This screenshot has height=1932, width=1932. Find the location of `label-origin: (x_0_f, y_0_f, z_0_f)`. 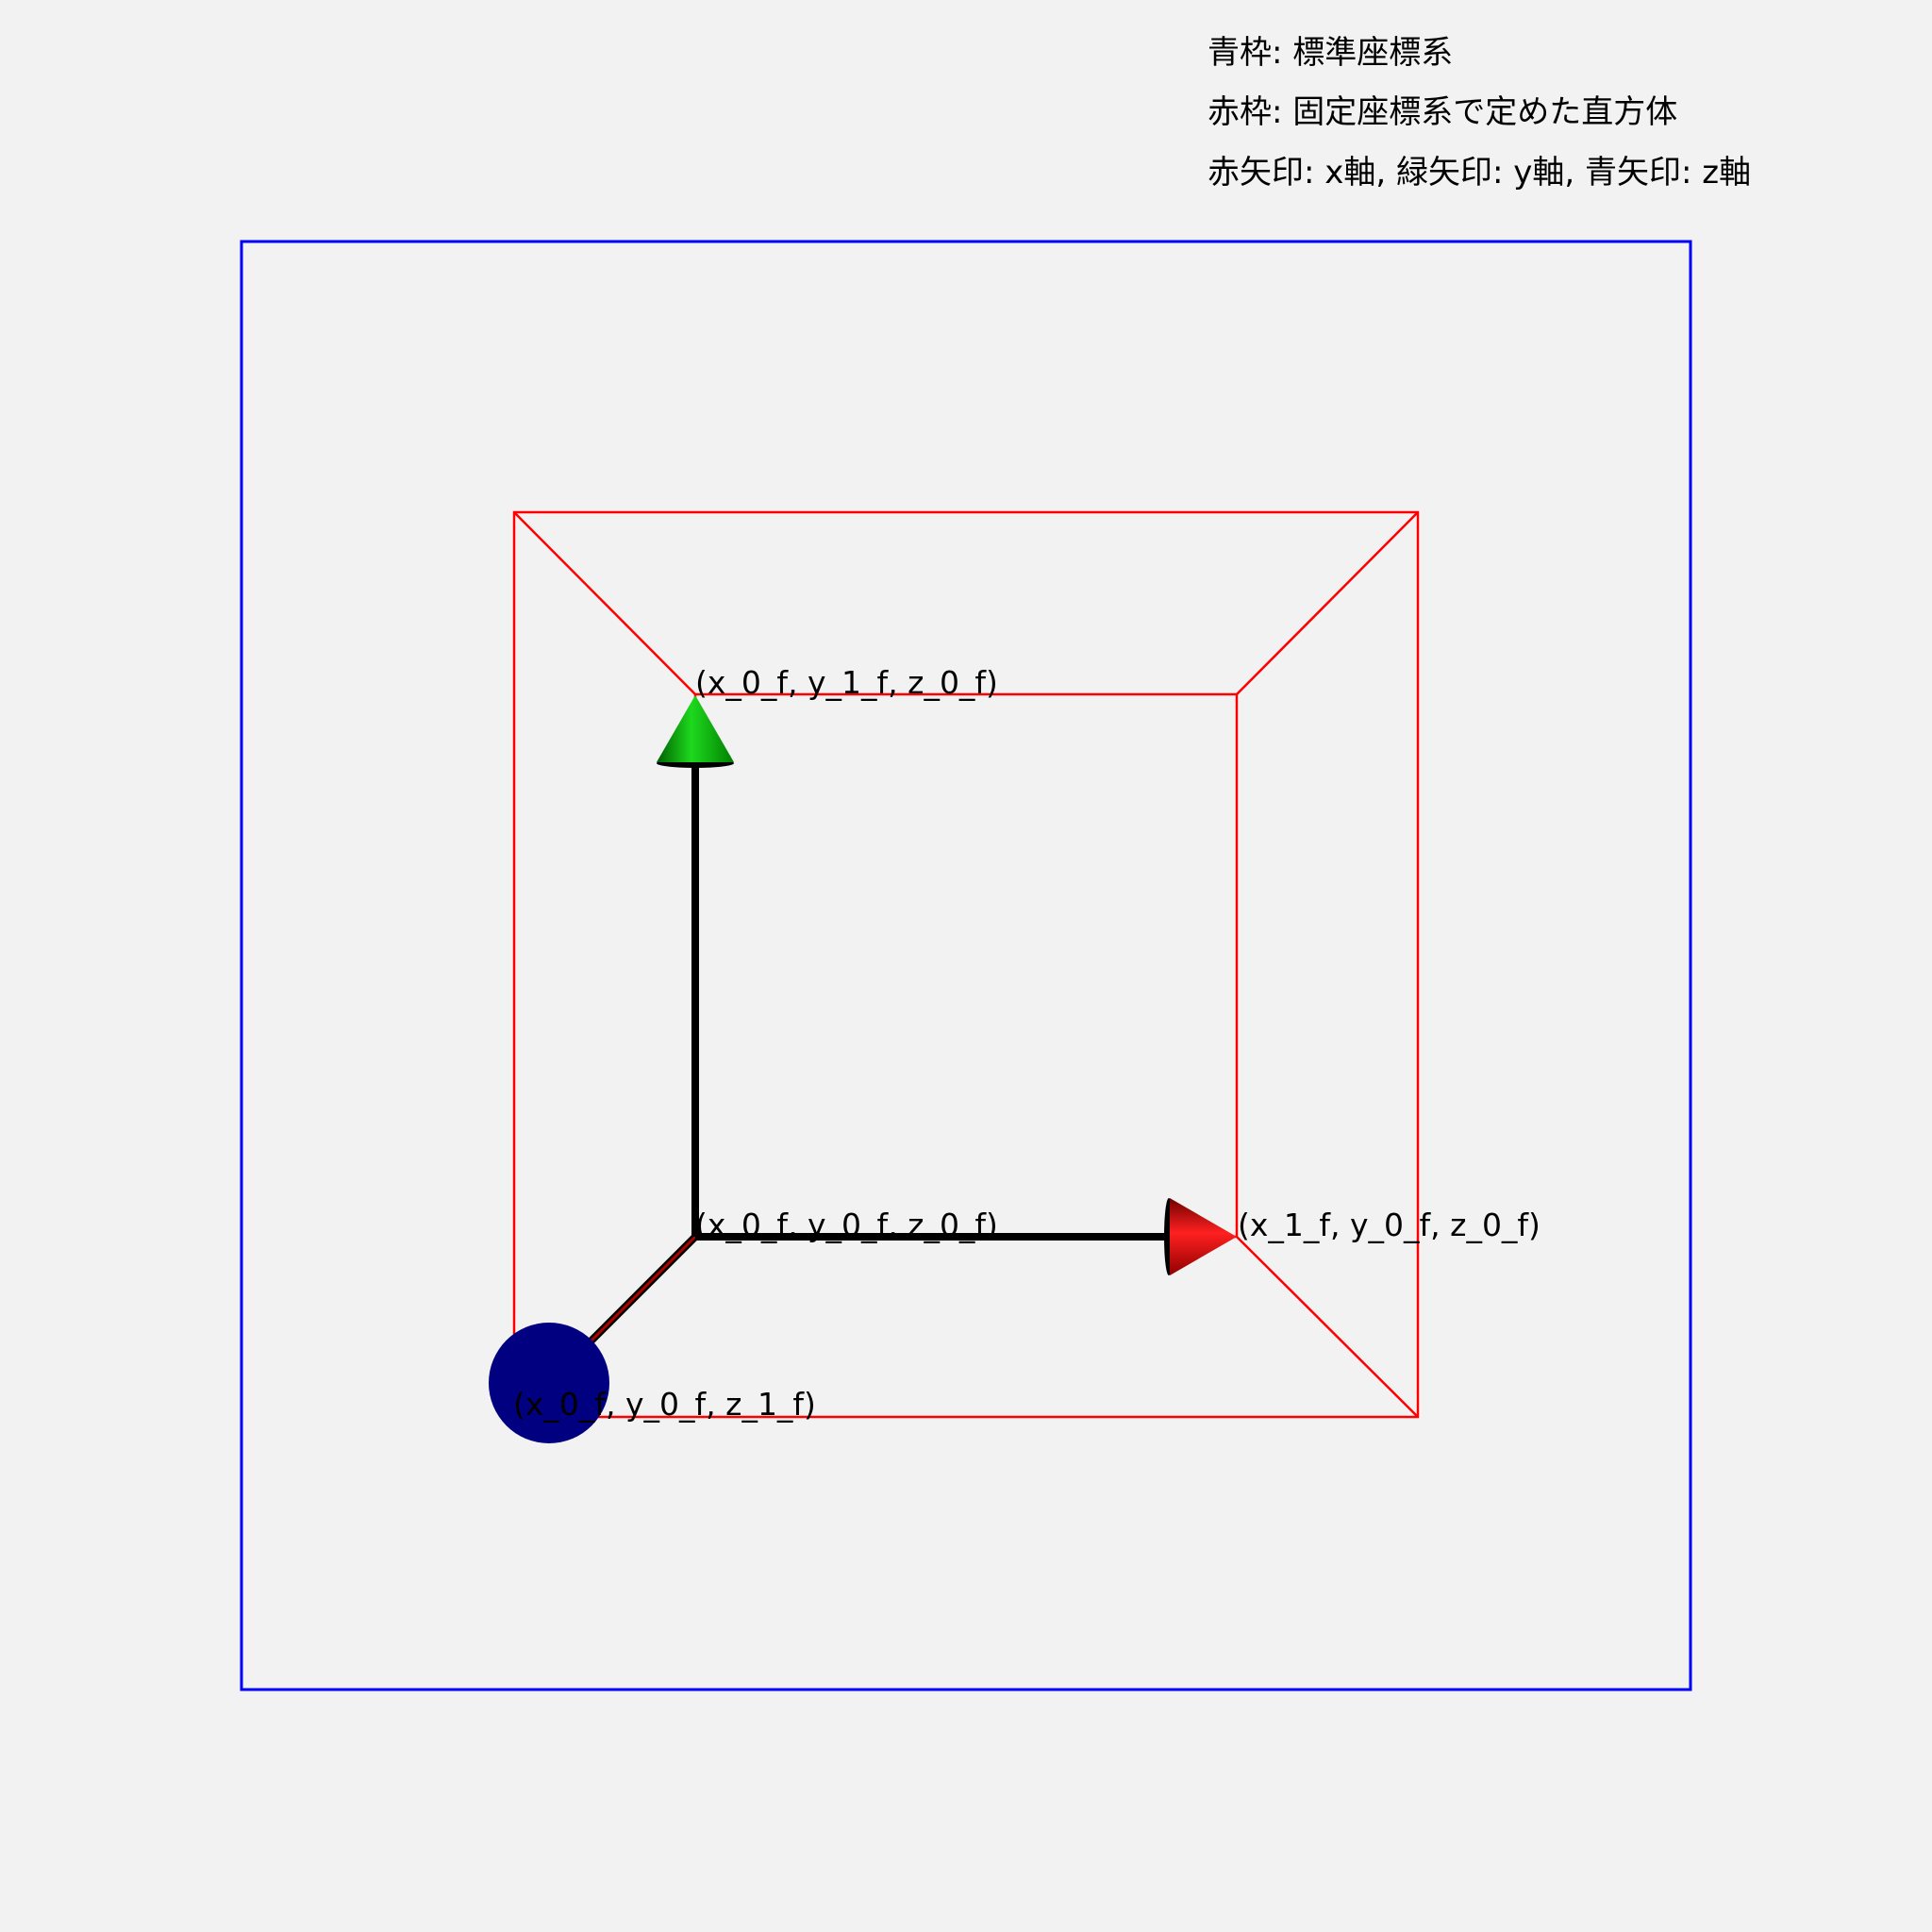

label-origin: (x_0_f, y_0_f, z_0_f) is located at coordinates (846, 1225).